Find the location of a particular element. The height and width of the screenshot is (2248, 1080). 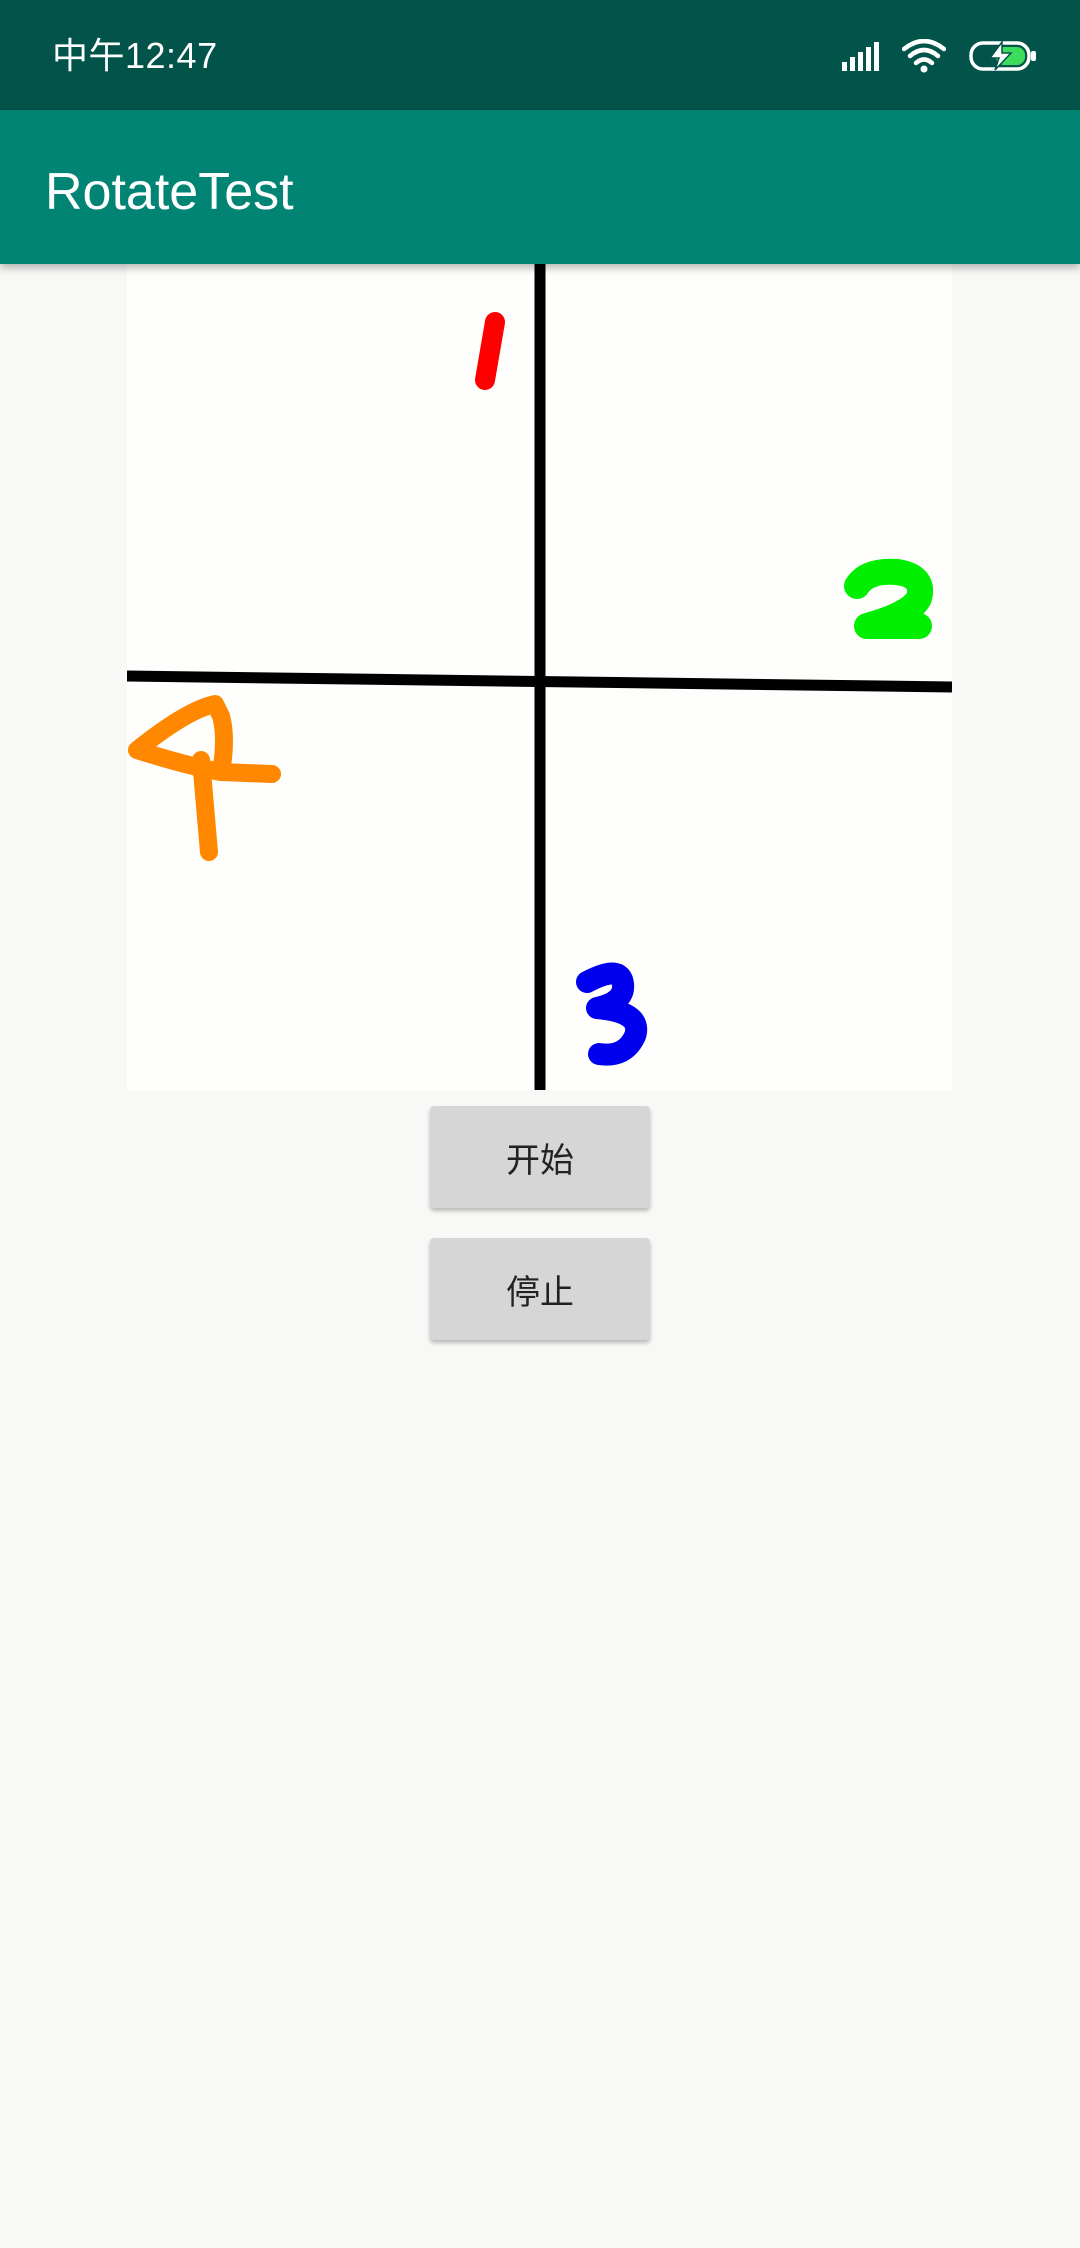

signal-icon is located at coordinates (860, 58).